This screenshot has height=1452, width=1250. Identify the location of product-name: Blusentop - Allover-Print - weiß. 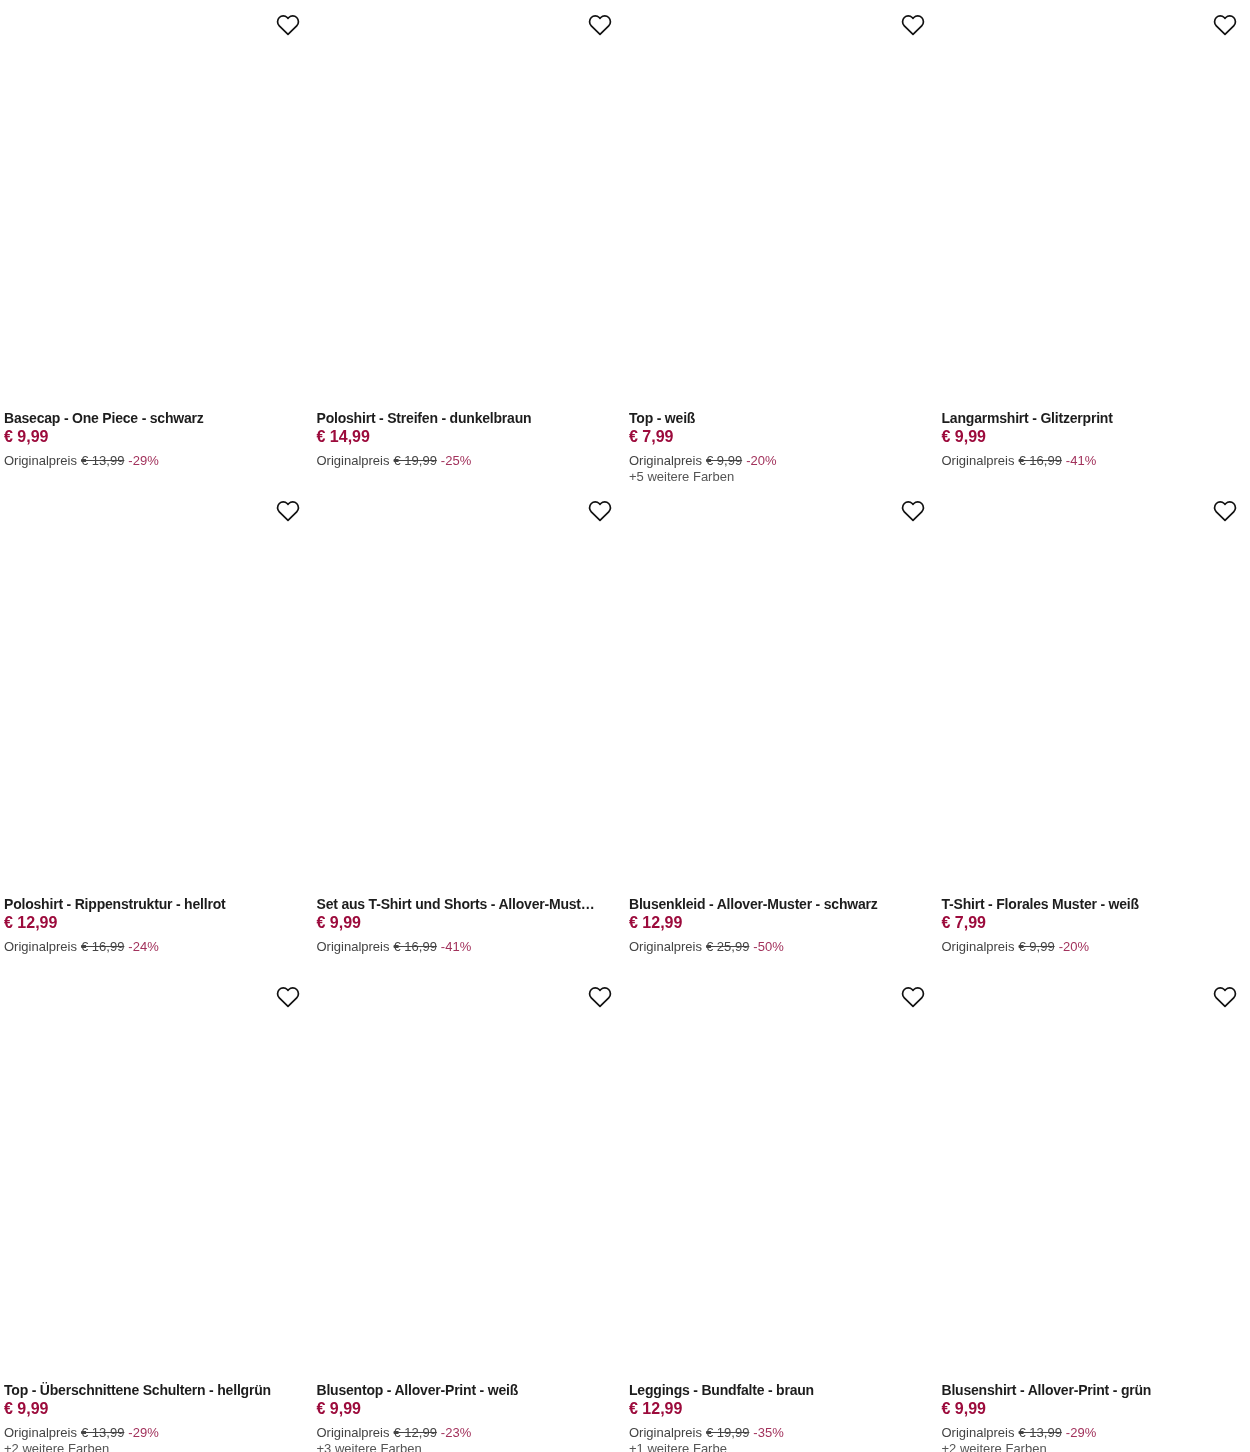
(417, 1390).